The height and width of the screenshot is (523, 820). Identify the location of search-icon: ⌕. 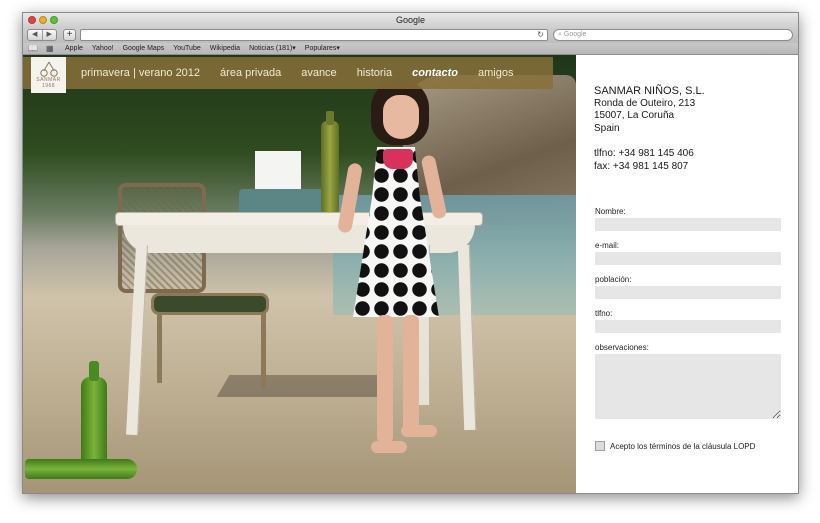
(560, 34).